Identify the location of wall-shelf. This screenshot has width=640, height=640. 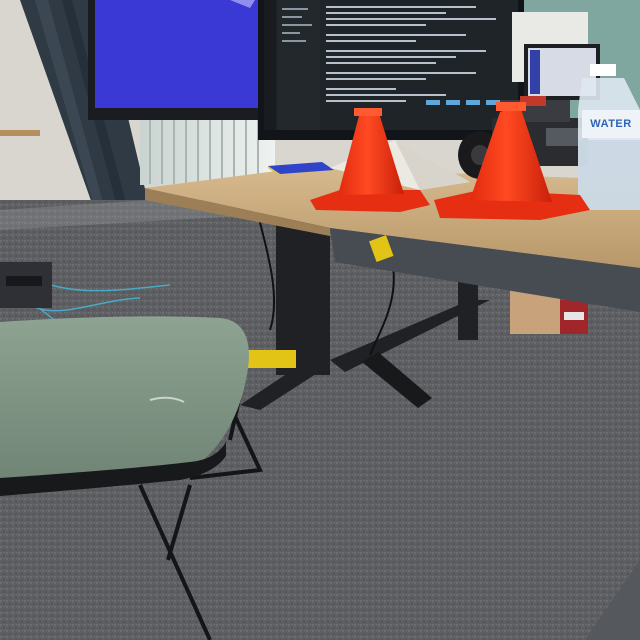
(20, 133).